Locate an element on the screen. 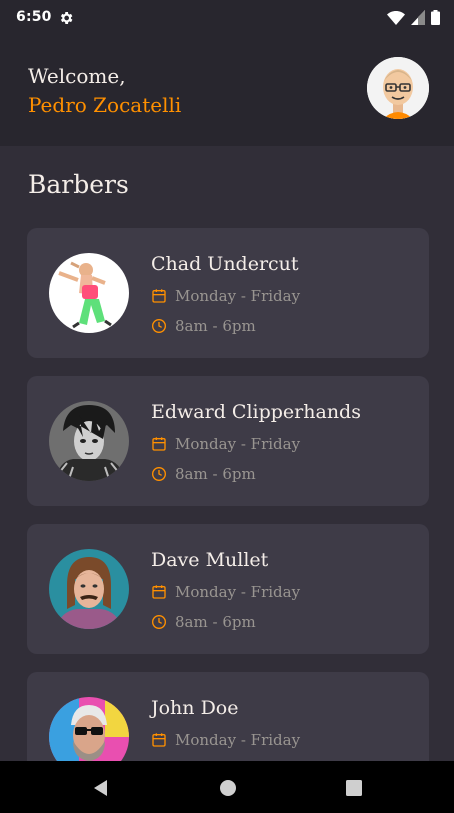 This screenshot has width=454, height=813. barber-name: Dave Mullet is located at coordinates (210, 560).